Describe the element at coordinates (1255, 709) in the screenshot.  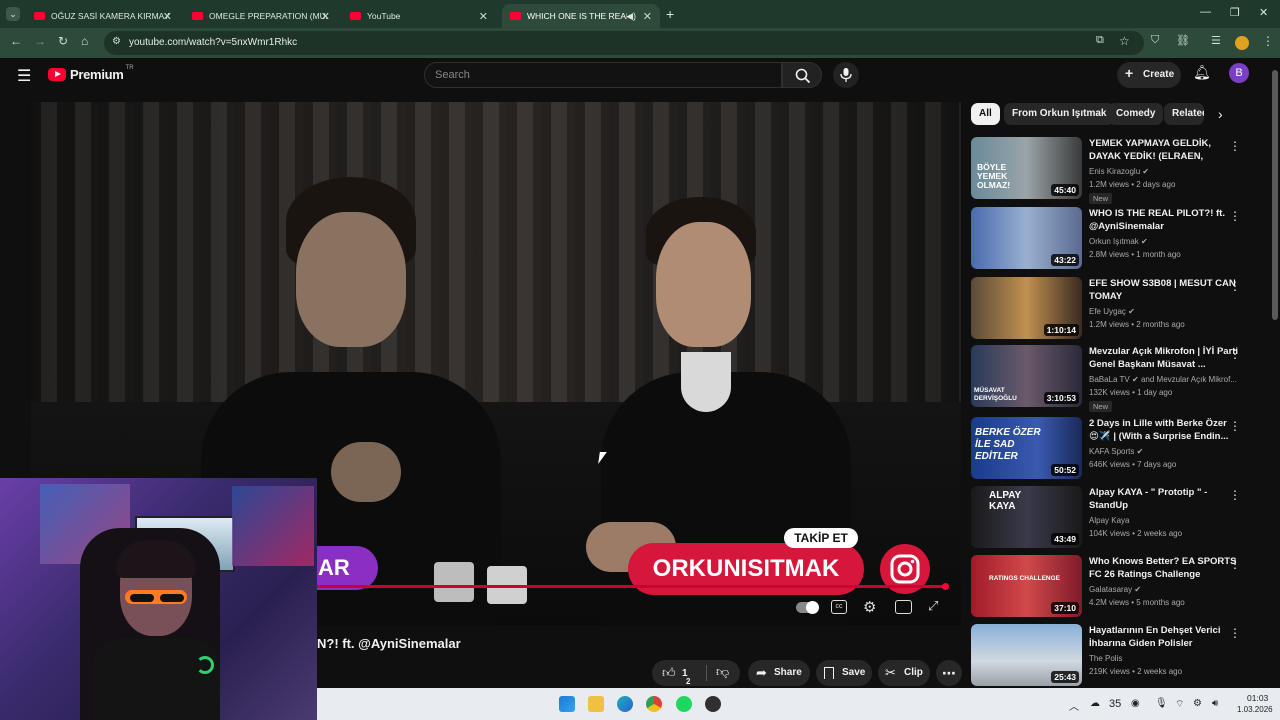
I see `clock-date: 1.03.2026` at that location.